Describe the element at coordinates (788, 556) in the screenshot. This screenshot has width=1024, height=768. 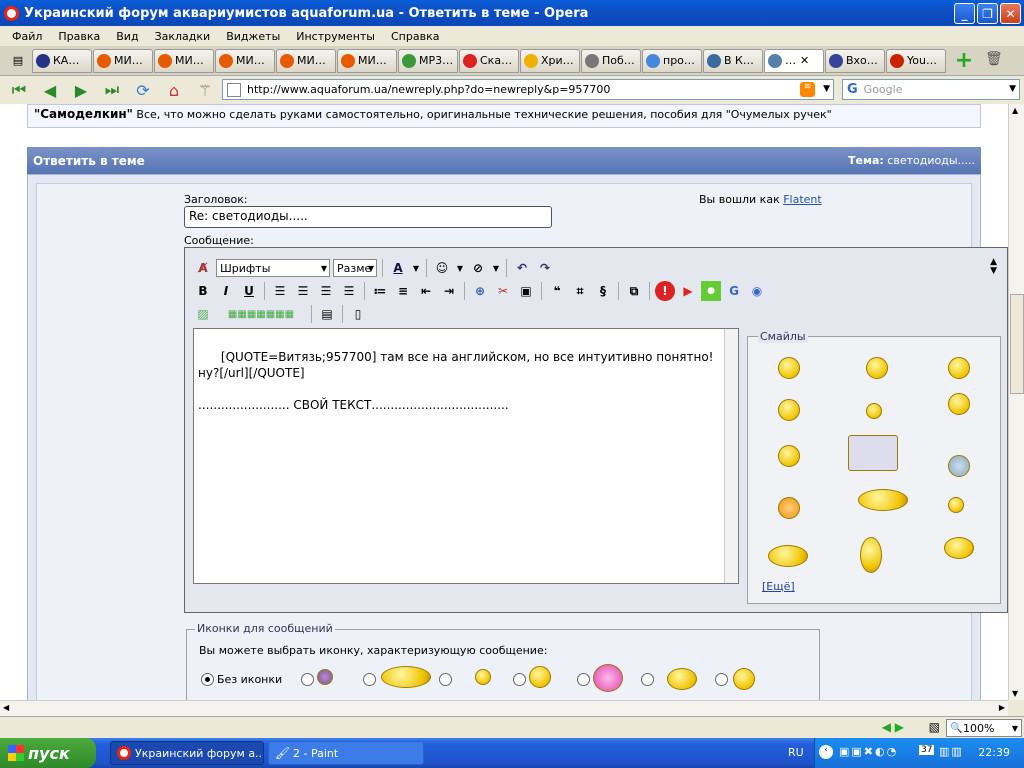
I see `smiley-group-icon` at that location.